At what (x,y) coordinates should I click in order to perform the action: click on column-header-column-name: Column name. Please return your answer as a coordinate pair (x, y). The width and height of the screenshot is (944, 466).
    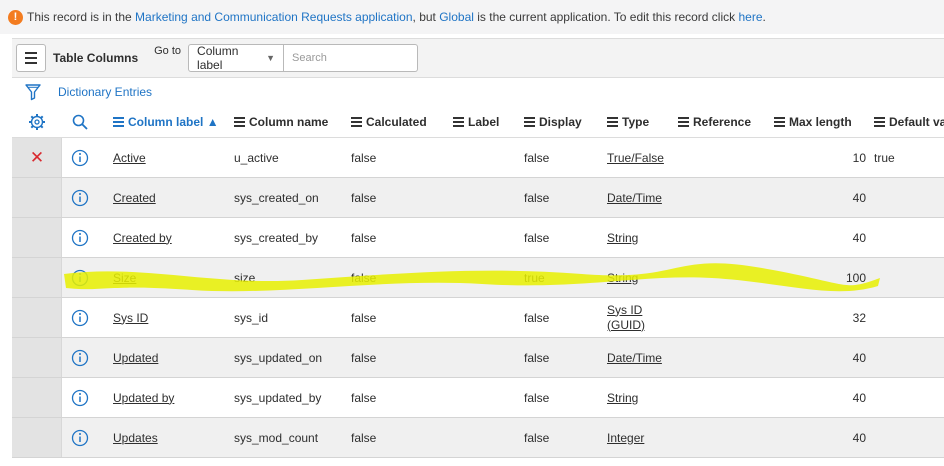
    Looking at the image, I should click on (281, 121).